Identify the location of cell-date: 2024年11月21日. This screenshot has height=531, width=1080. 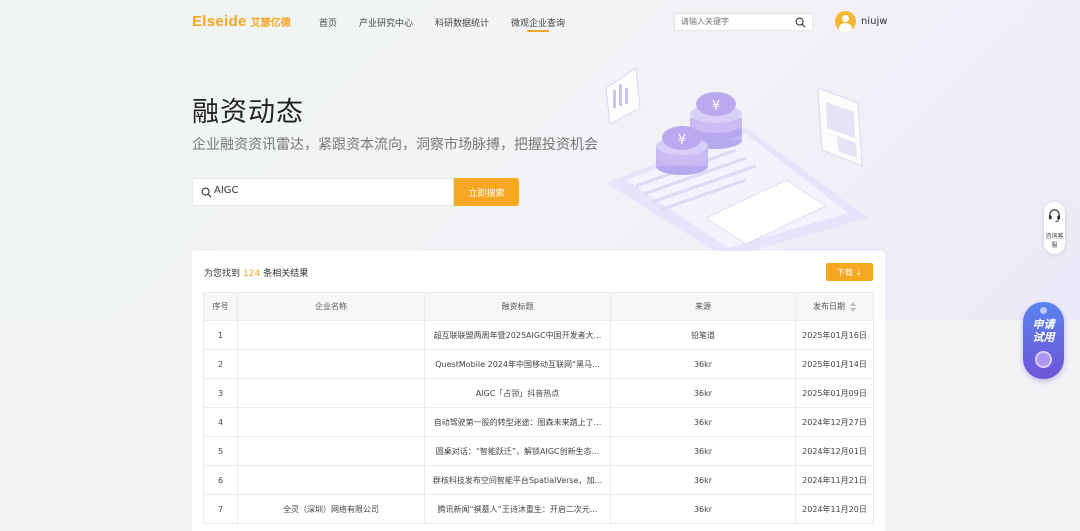
(834, 480).